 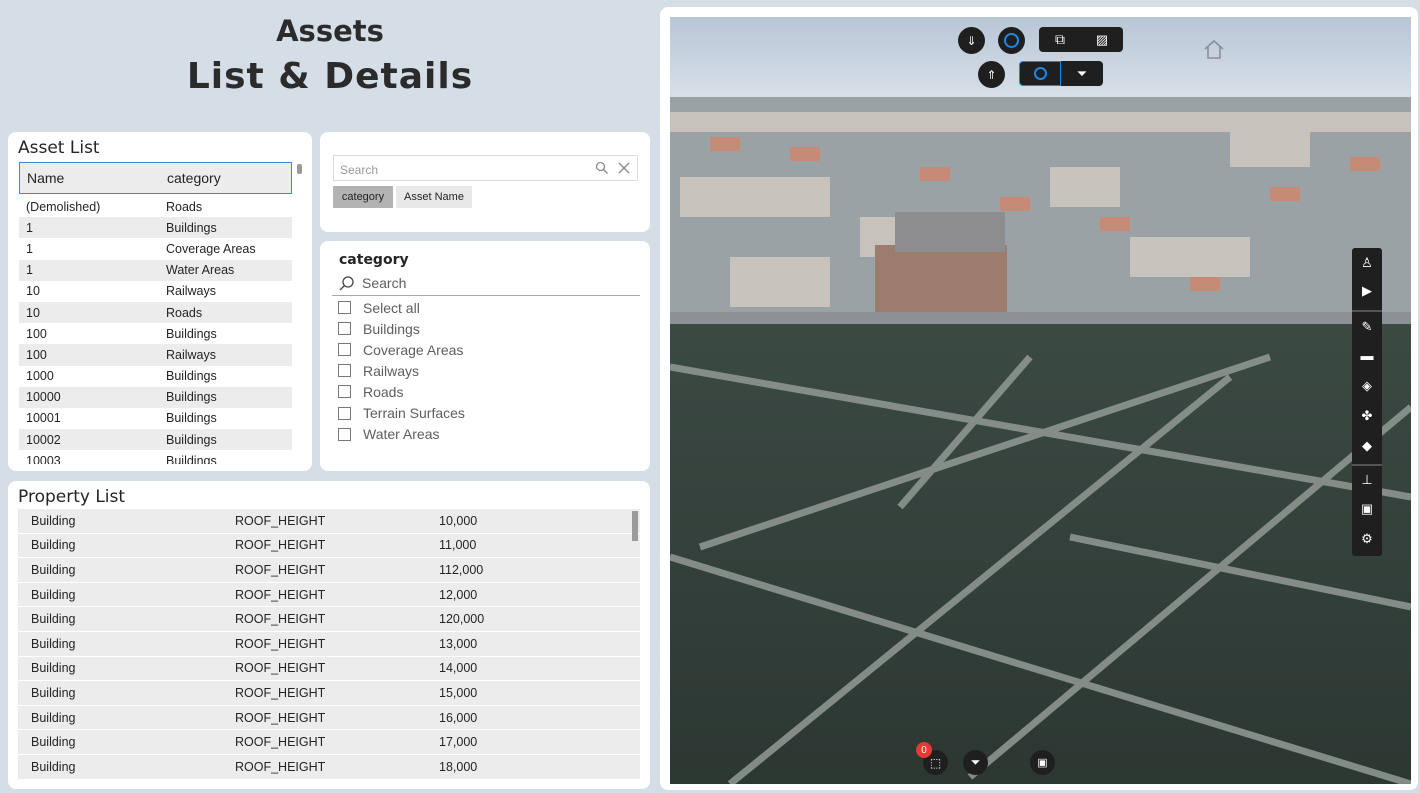 What do you see at coordinates (1082, 73) in the screenshot?
I see `filter-icon: ⏷` at bounding box center [1082, 73].